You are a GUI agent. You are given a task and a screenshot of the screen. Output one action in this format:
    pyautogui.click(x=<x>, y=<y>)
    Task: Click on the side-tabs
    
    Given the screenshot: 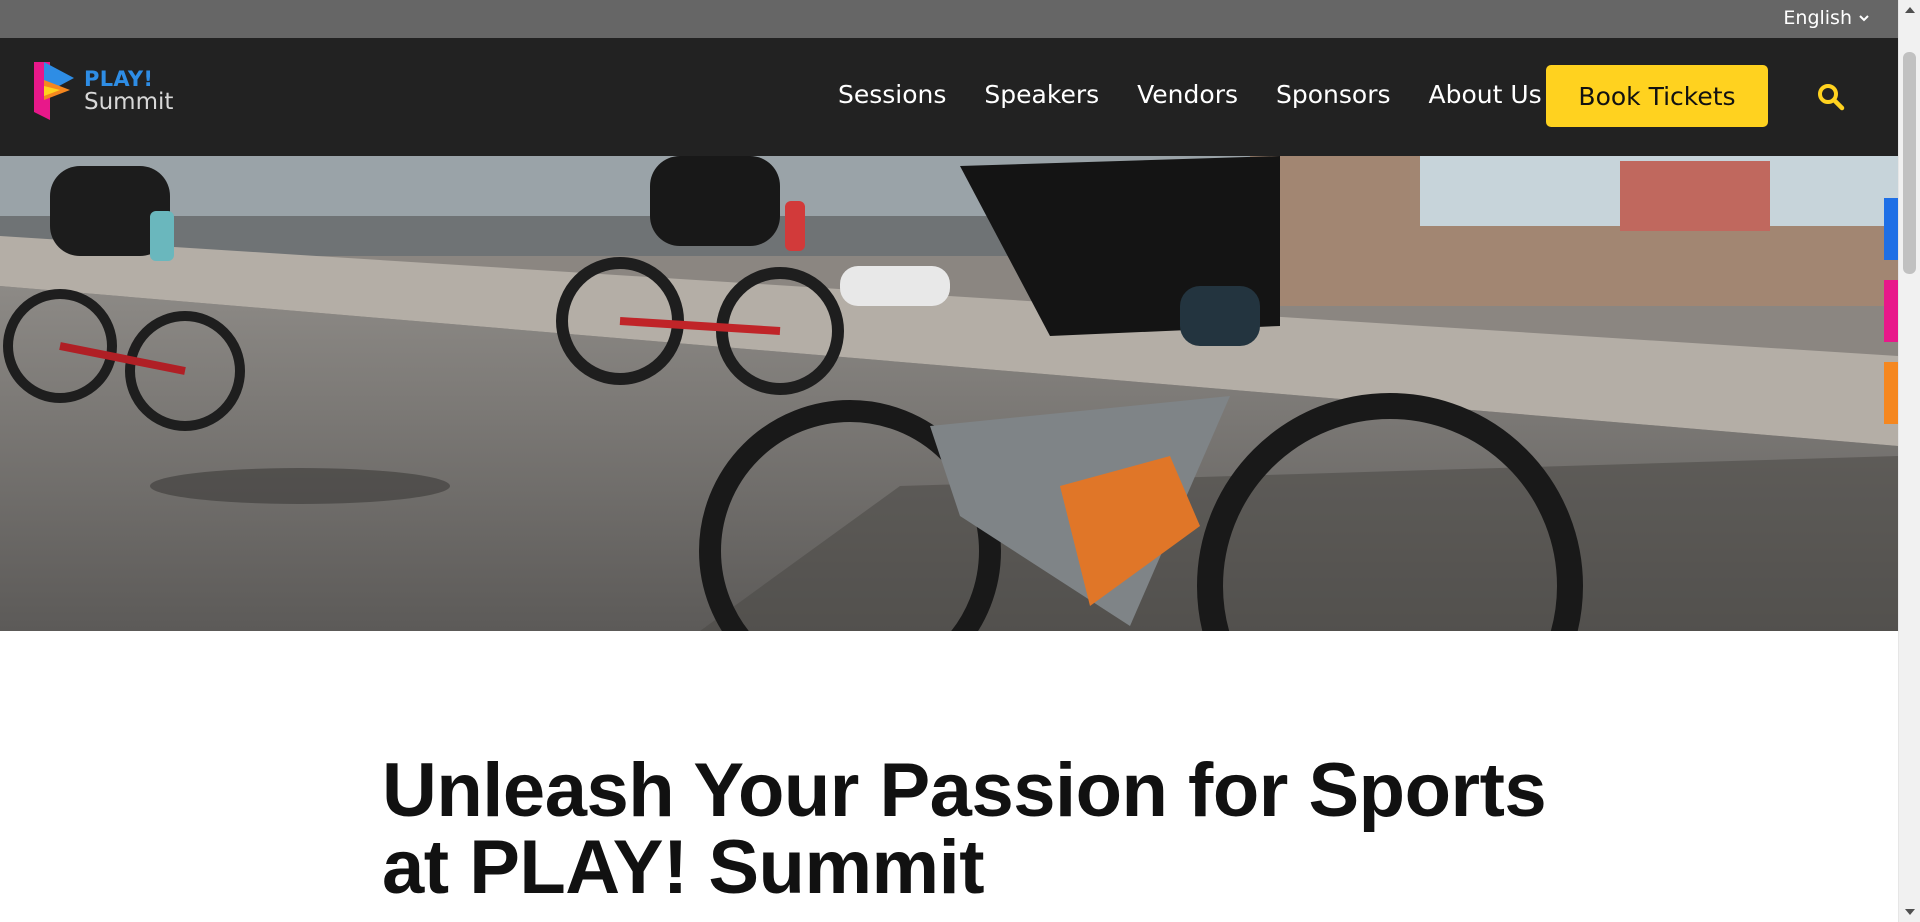 What is the action you would take?
    pyautogui.click(x=1891, y=321)
    